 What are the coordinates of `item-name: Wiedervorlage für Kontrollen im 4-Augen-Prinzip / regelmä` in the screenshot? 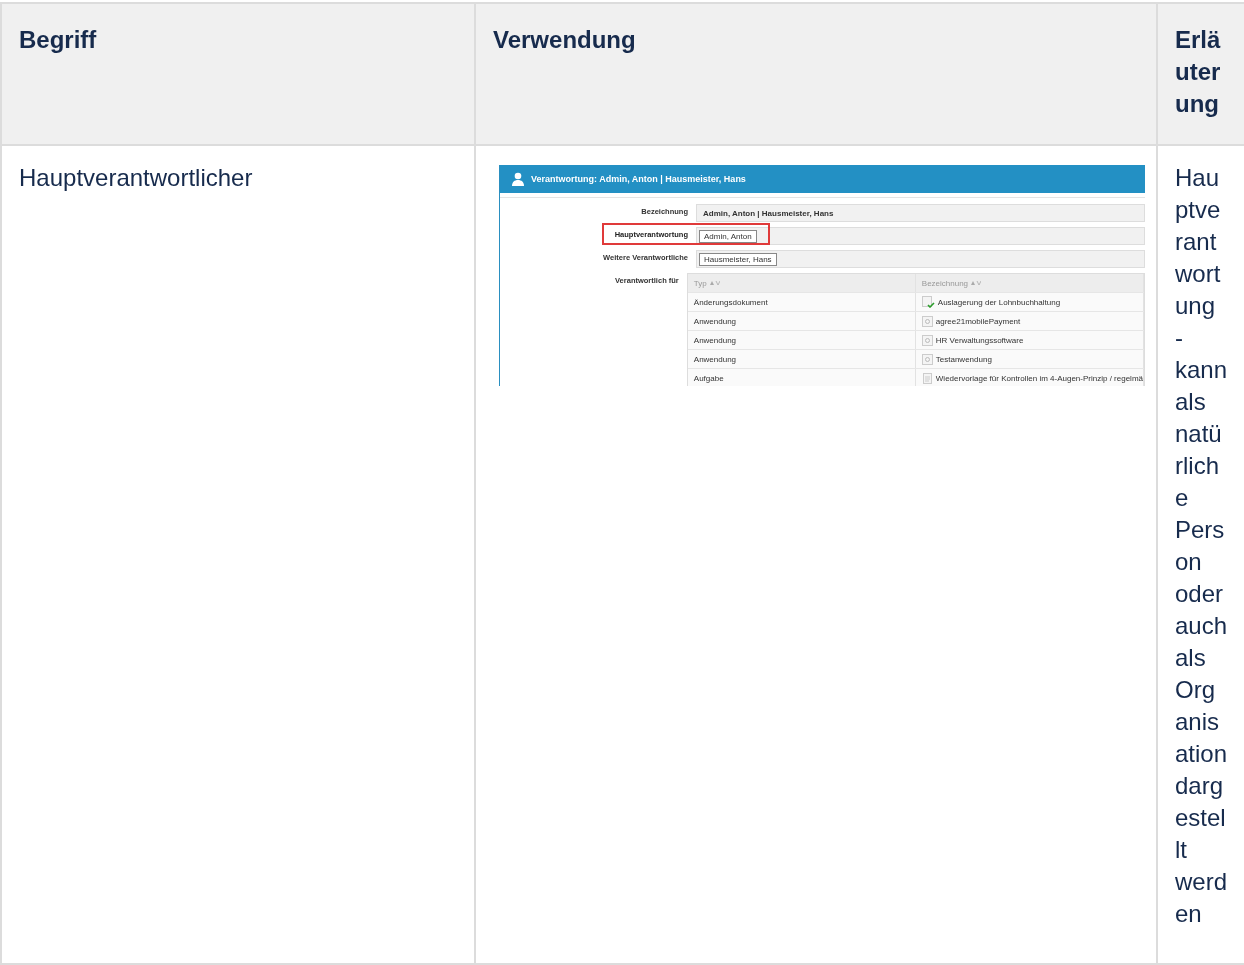 It's located at (1039, 378).